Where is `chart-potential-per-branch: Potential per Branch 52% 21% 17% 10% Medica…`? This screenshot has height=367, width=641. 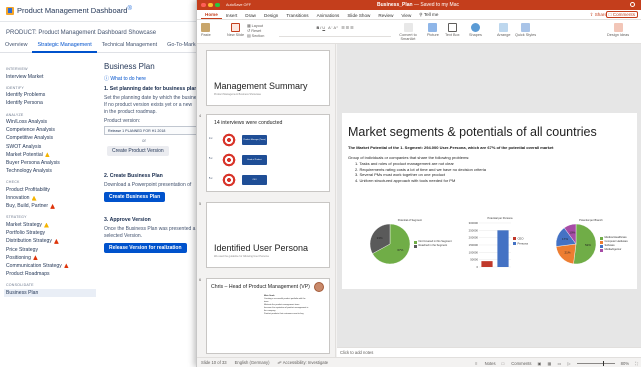 chart-potential-per-branch: Potential per Branch 52% 21% 17% 10% Medica… is located at coordinates (591, 242).